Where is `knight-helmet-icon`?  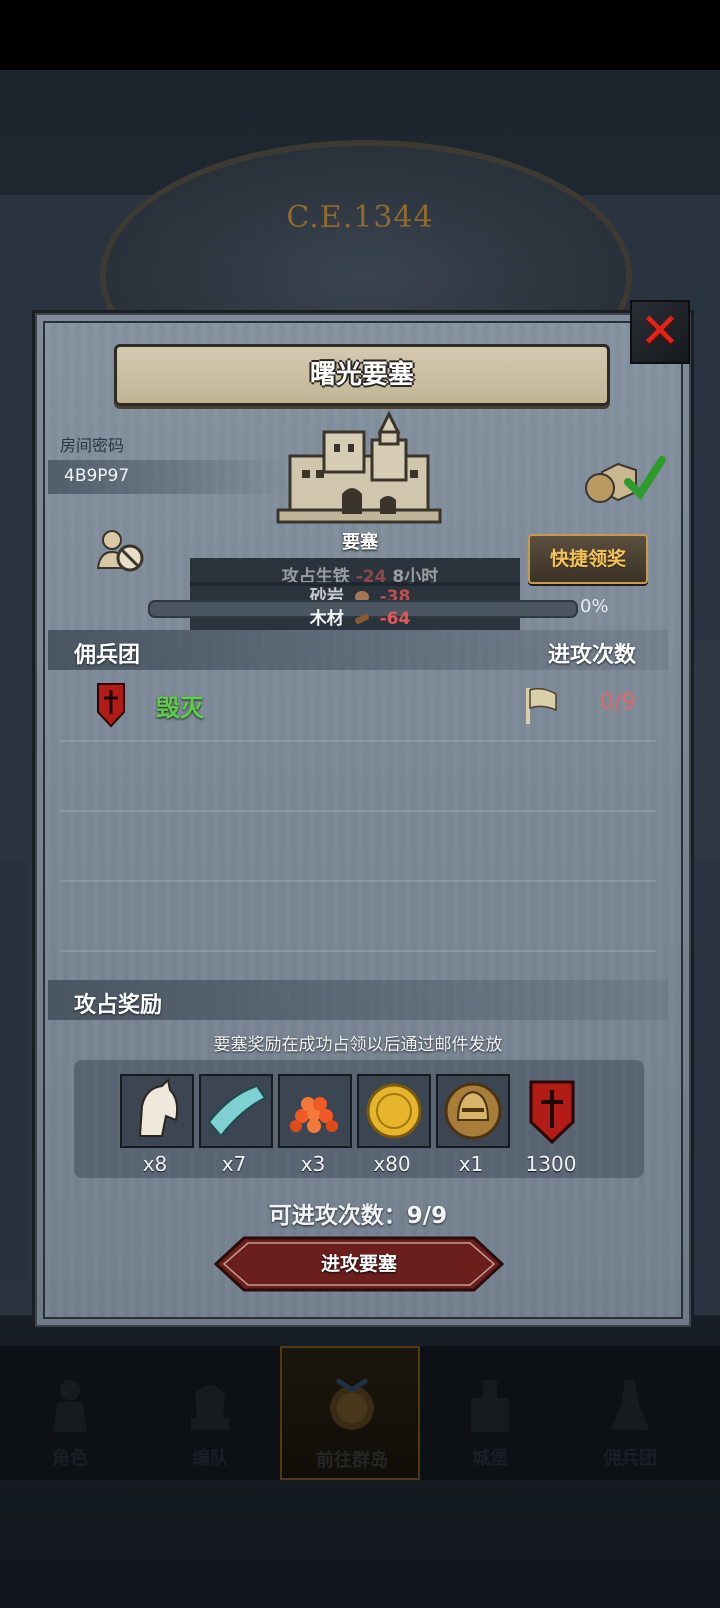 knight-helmet-icon is located at coordinates (473, 1111).